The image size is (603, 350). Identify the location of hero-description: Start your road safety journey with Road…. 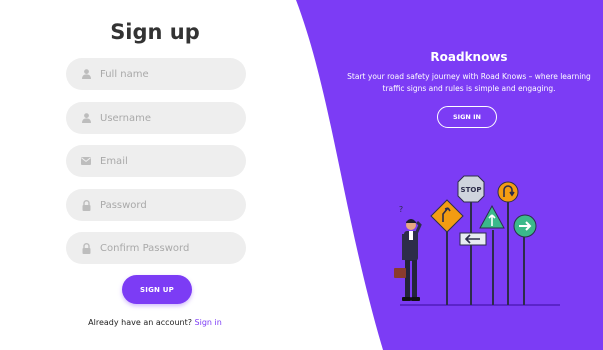
(469, 82).